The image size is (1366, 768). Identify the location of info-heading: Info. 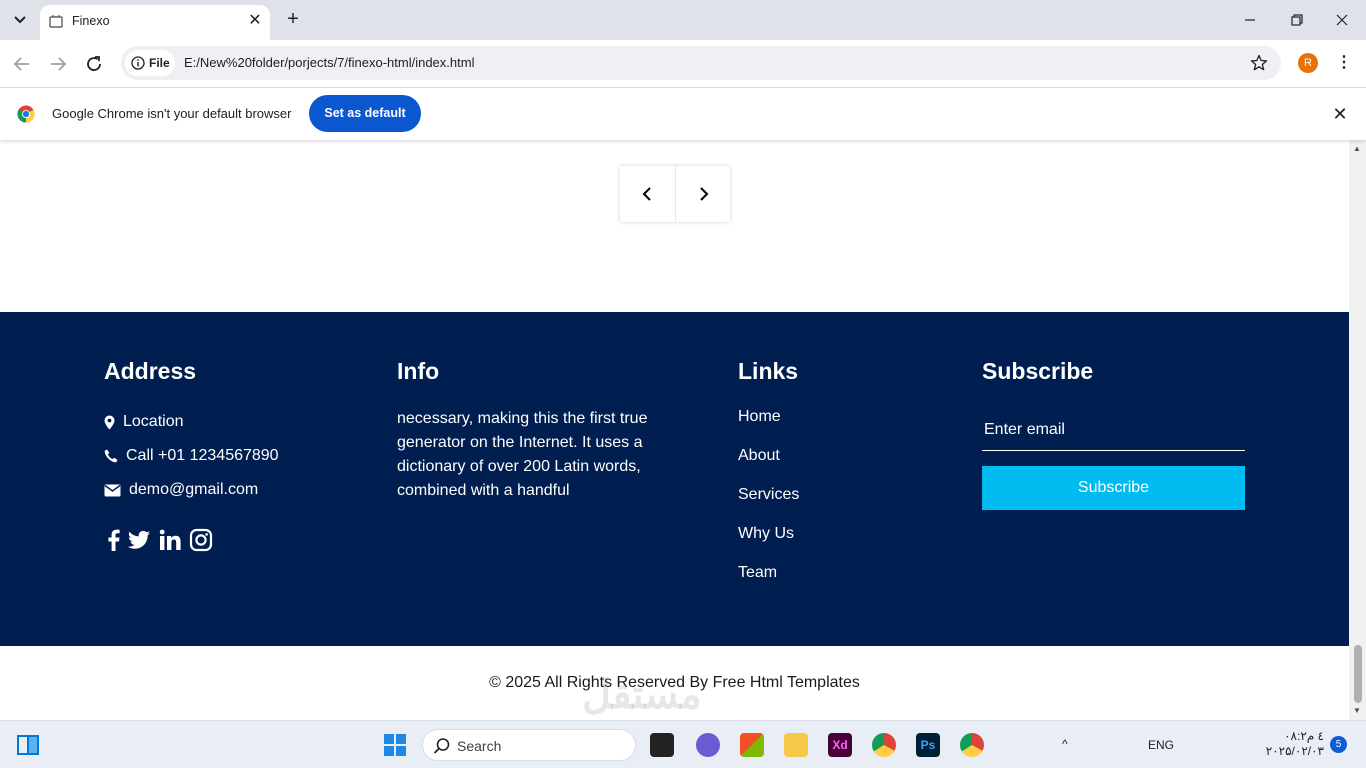
(418, 371).